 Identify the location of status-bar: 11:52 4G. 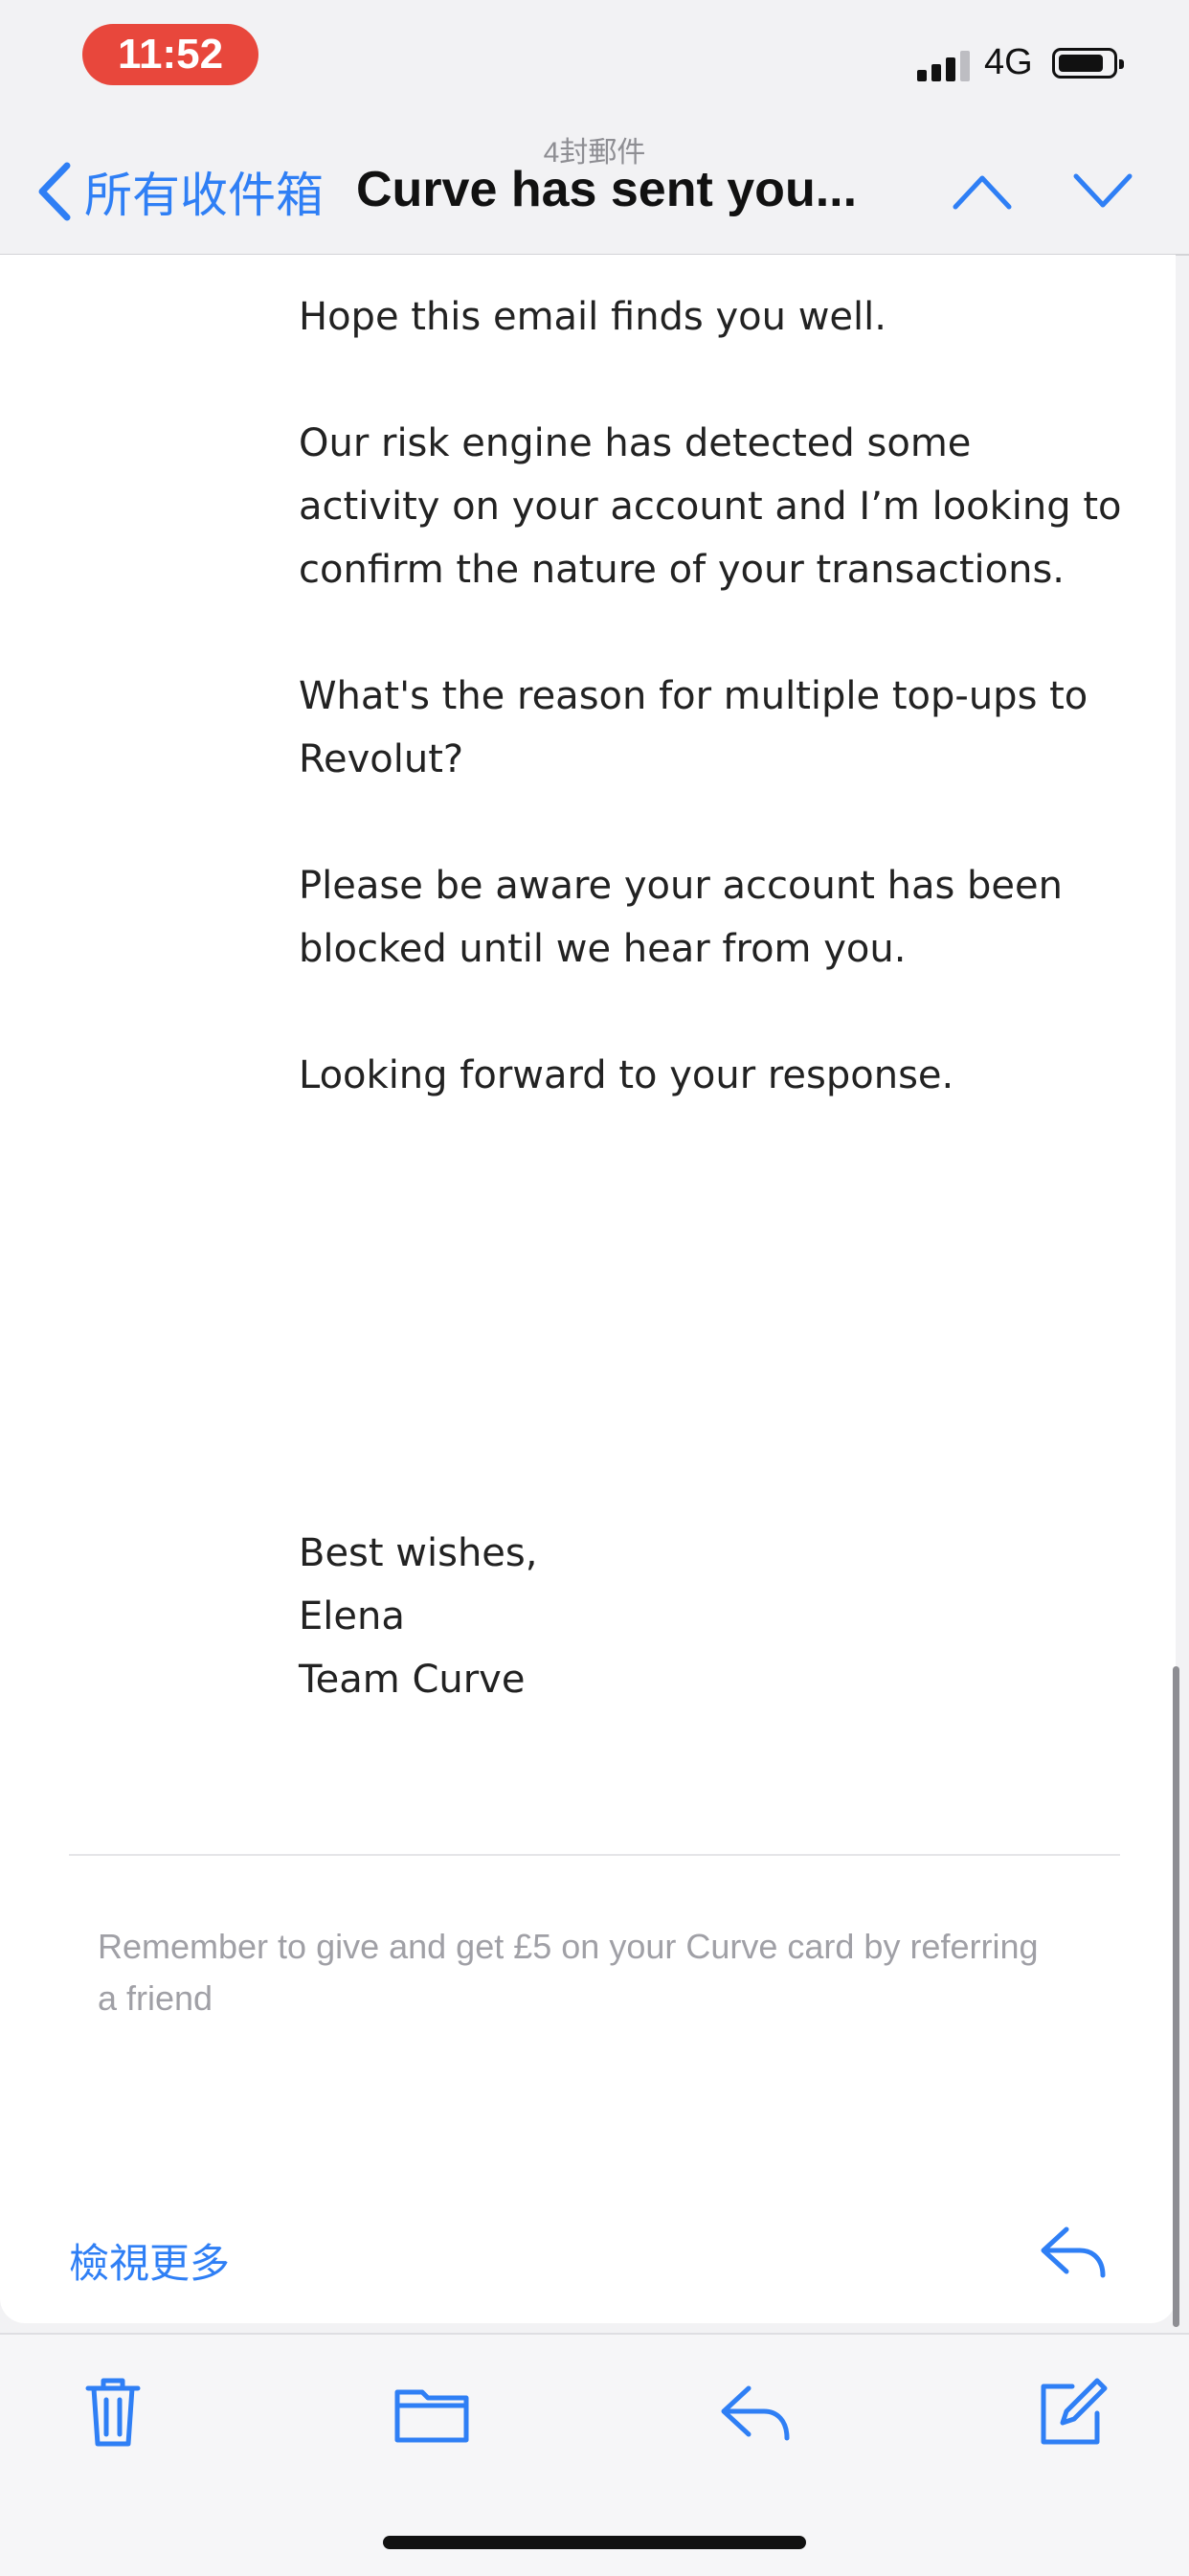
(594, 67).